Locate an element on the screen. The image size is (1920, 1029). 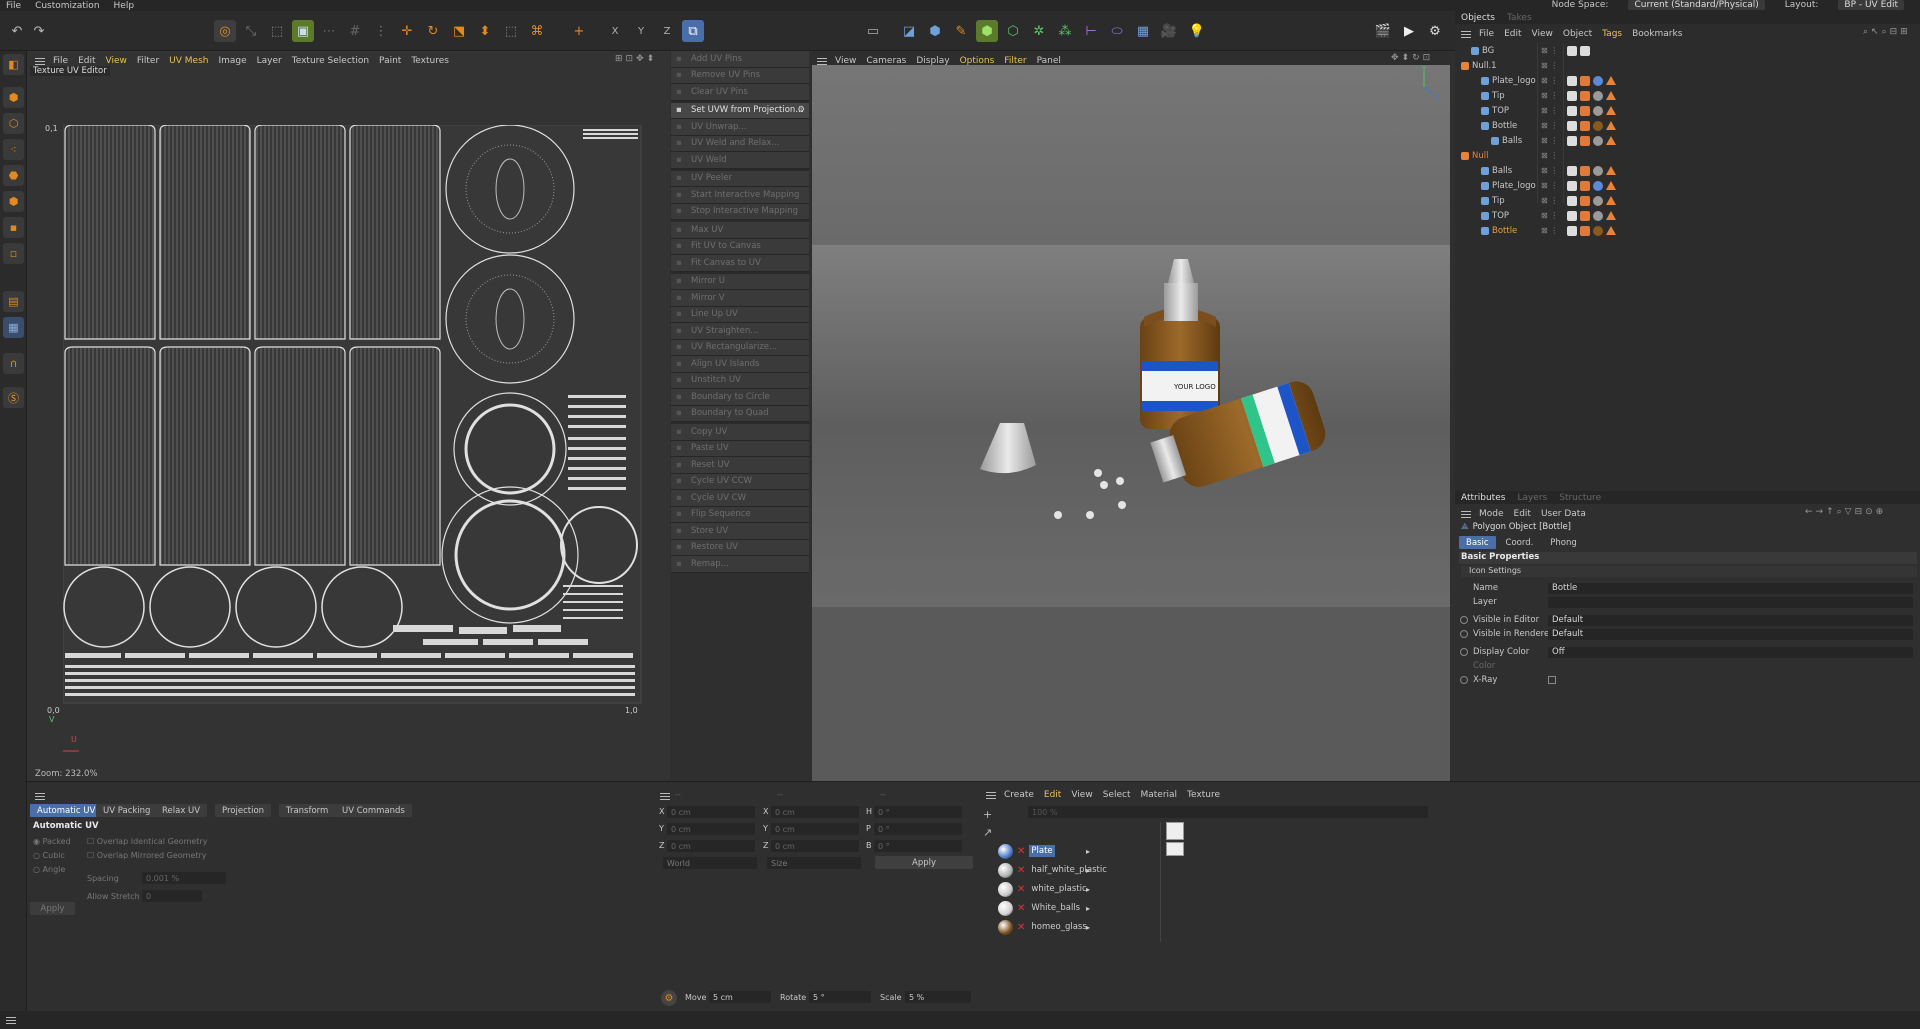
status-menu-icon is located at coordinates (11, 1020).